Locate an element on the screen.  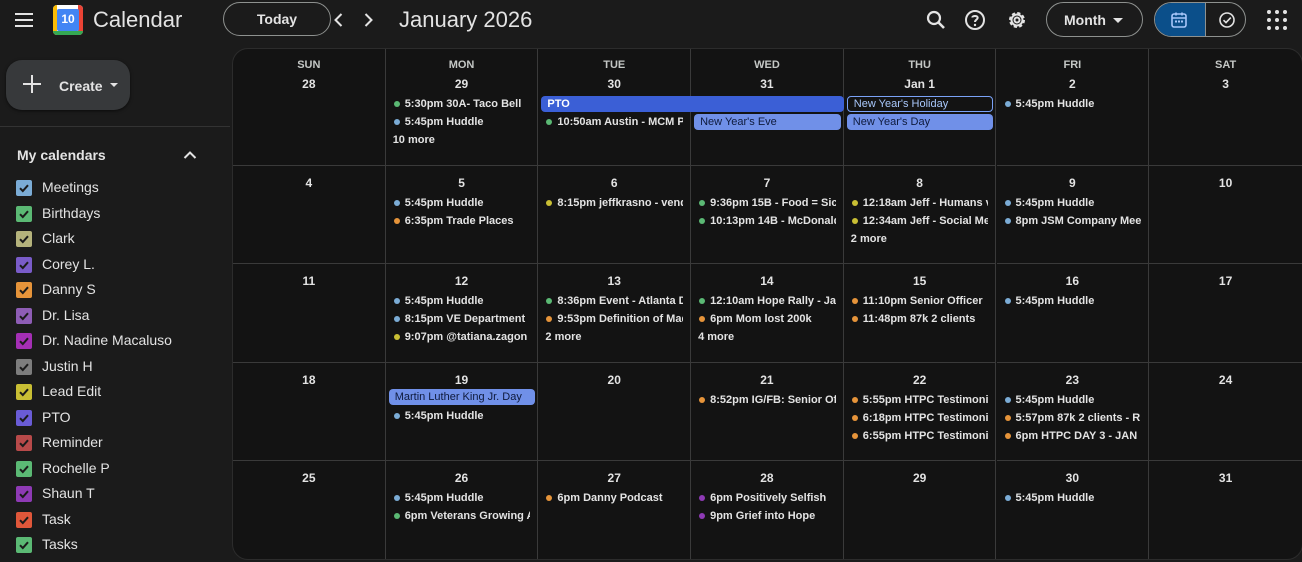
day-number: 30 is located at coordinates (1073, 478).